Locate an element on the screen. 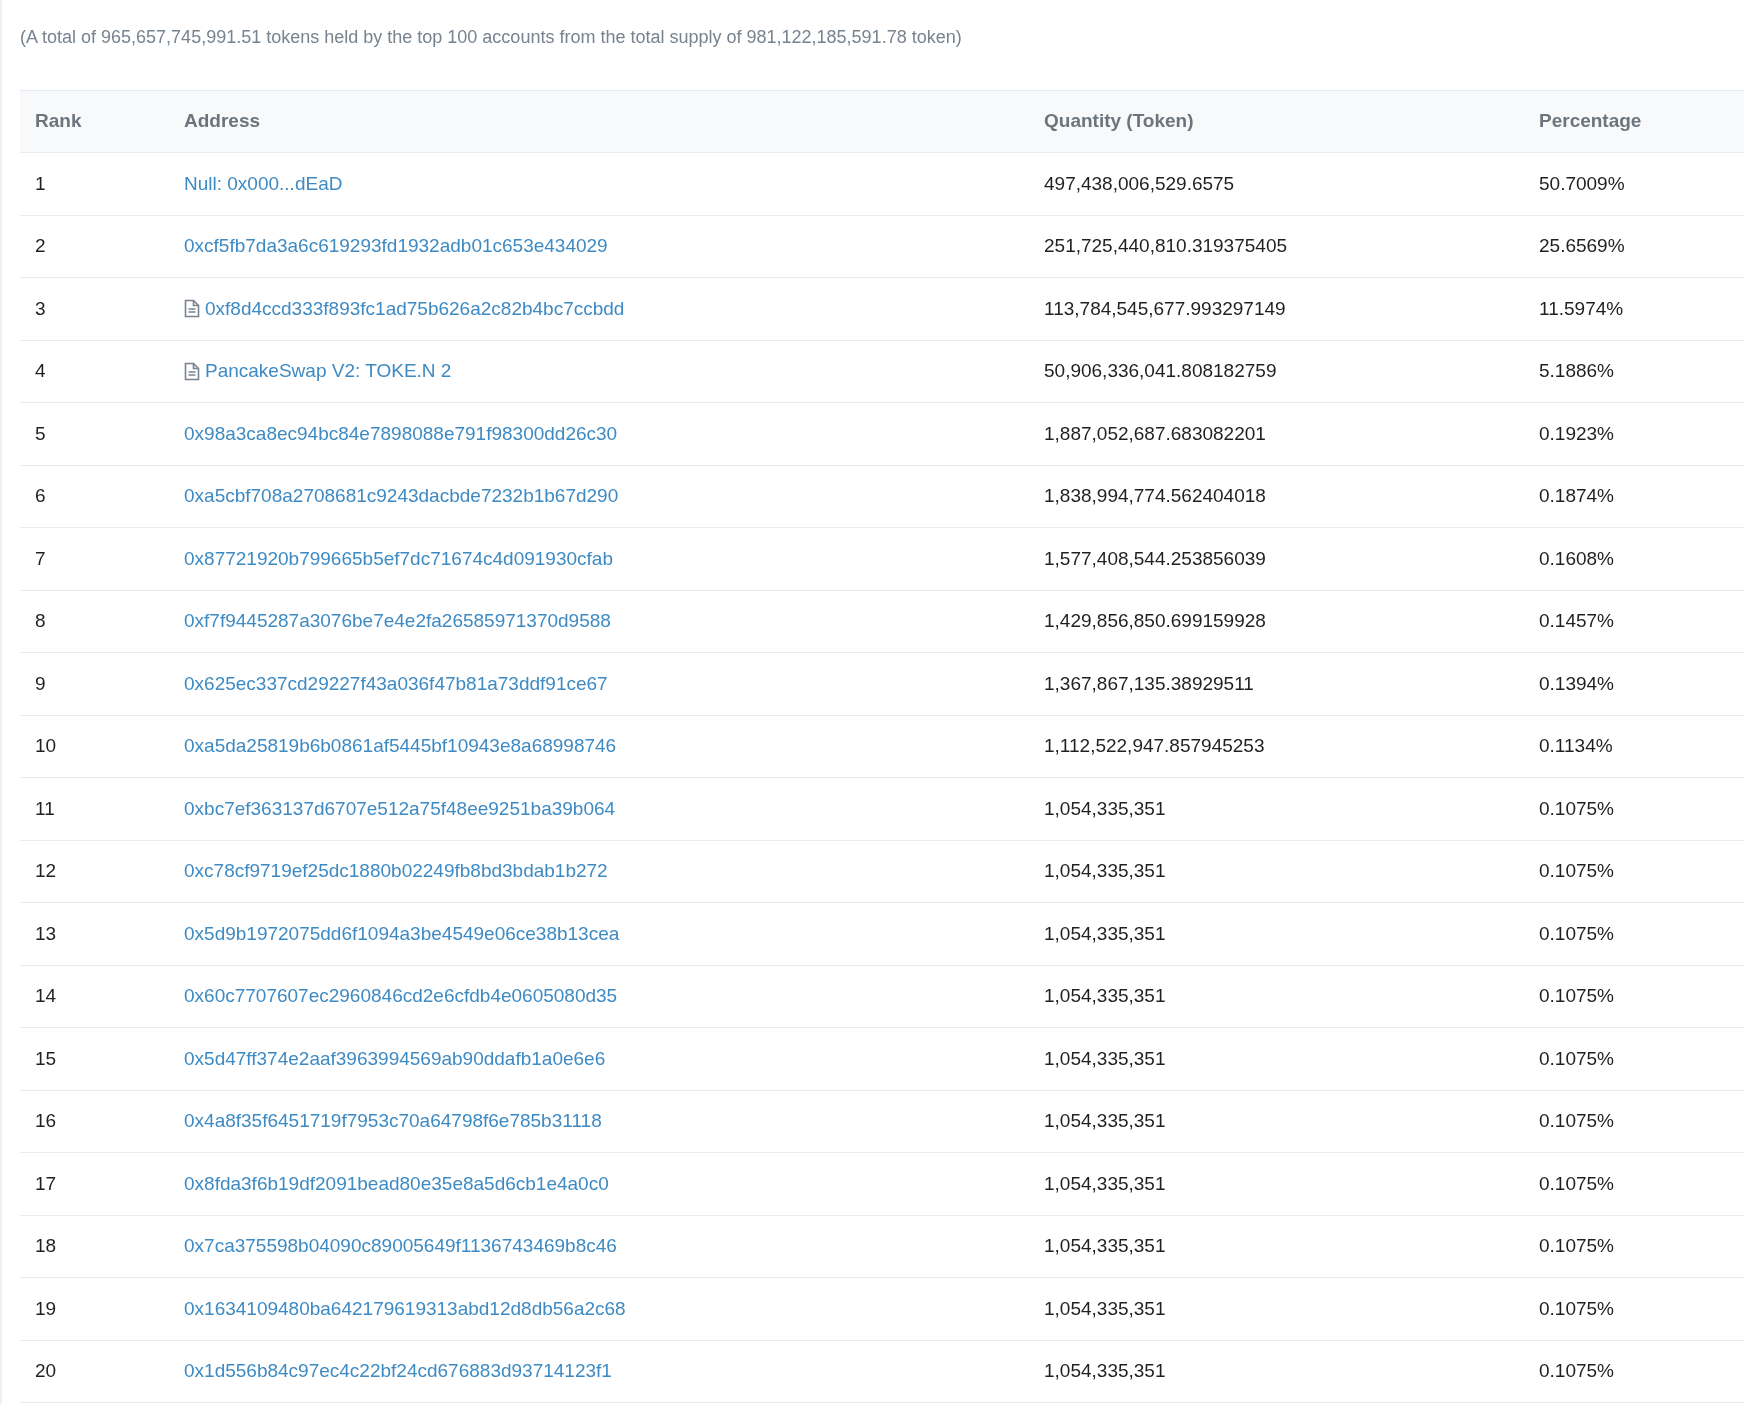 The width and height of the screenshot is (1744, 1404). percentage-cell: 25.6569% is located at coordinates (1582, 245).